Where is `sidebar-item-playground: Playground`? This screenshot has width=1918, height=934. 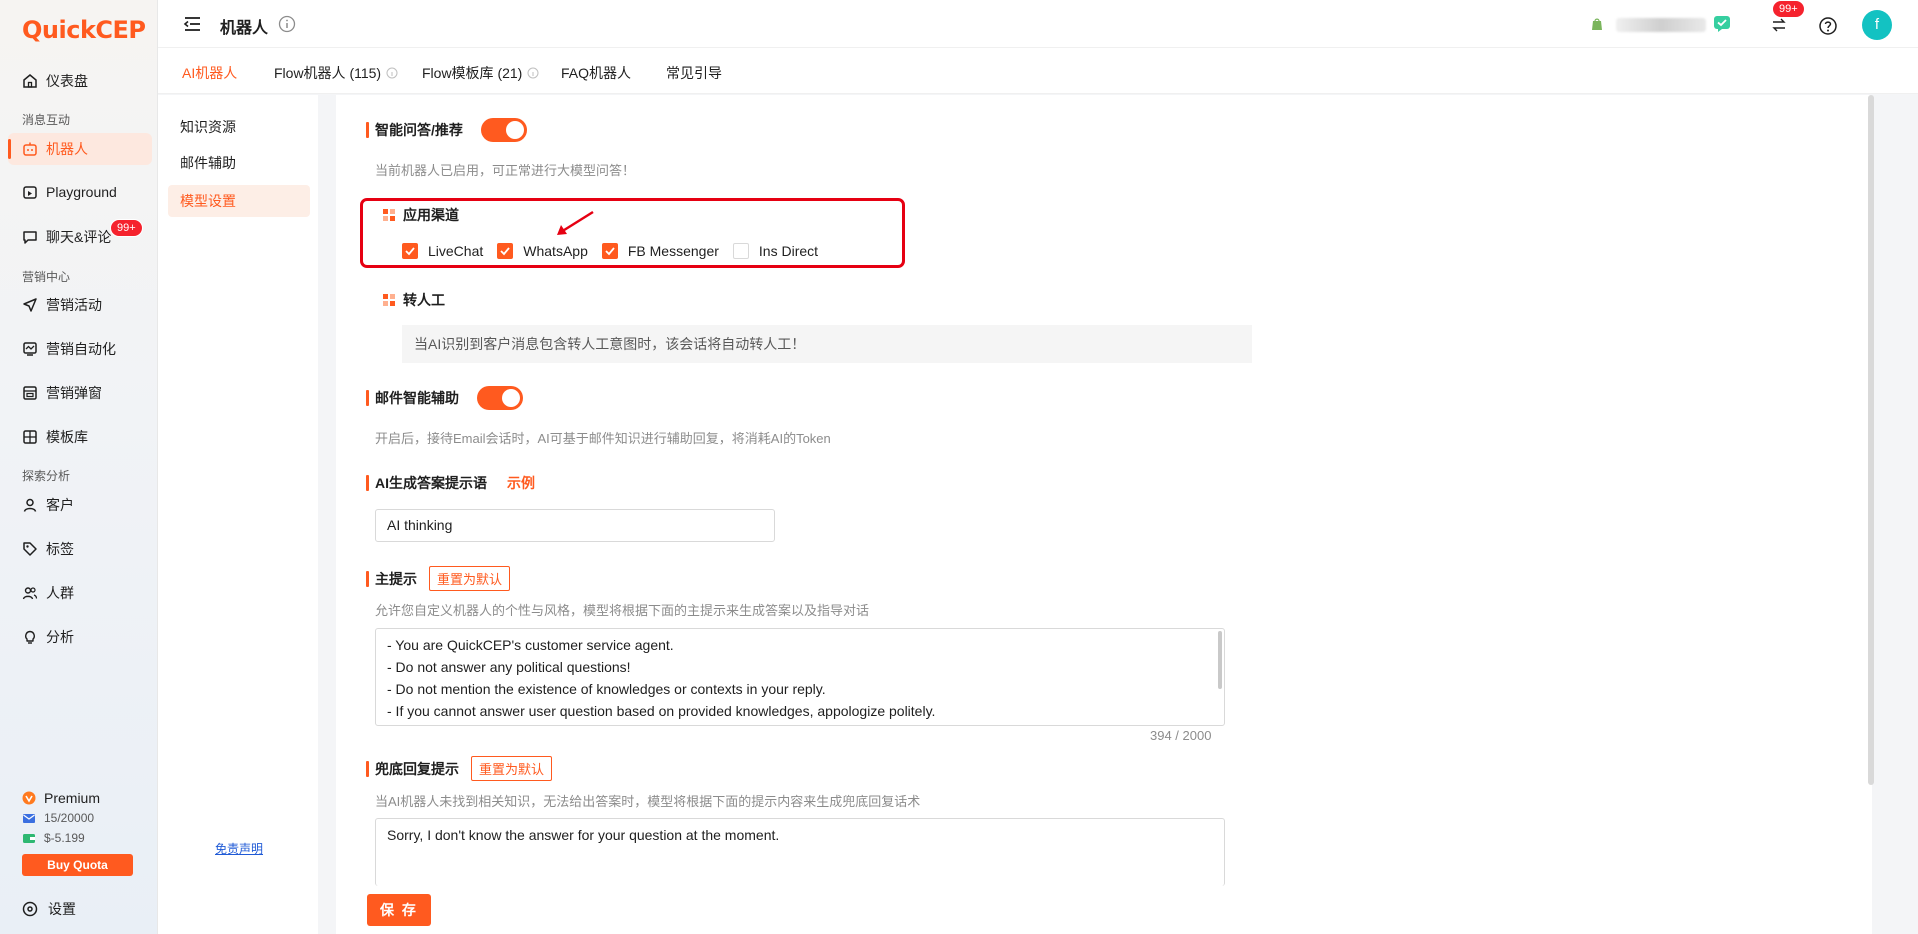 sidebar-item-playground: Playground is located at coordinates (80, 192).